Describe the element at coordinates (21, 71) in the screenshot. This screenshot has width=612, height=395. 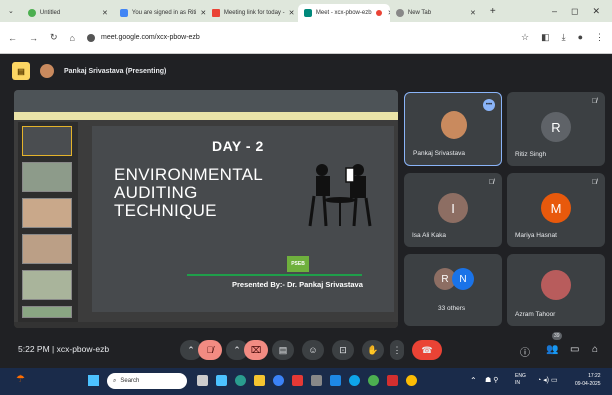
I see `presentation-icon: ▤` at that location.